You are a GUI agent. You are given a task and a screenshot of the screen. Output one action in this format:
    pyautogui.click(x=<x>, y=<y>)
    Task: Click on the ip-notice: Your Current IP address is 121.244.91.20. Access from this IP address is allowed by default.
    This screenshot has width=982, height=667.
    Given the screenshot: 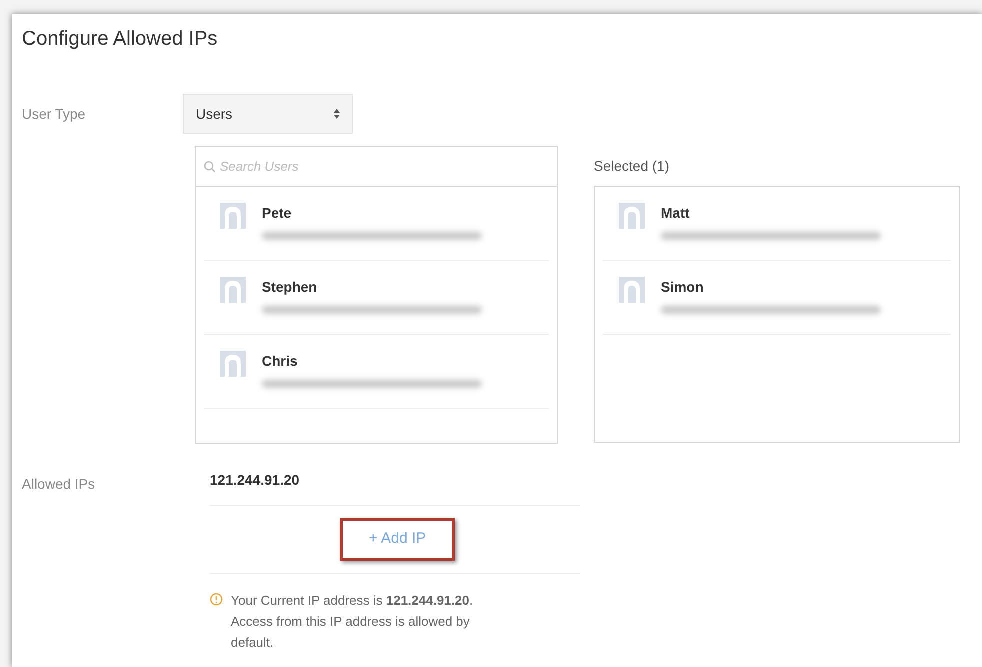 What is the action you would take?
    pyautogui.click(x=352, y=622)
    